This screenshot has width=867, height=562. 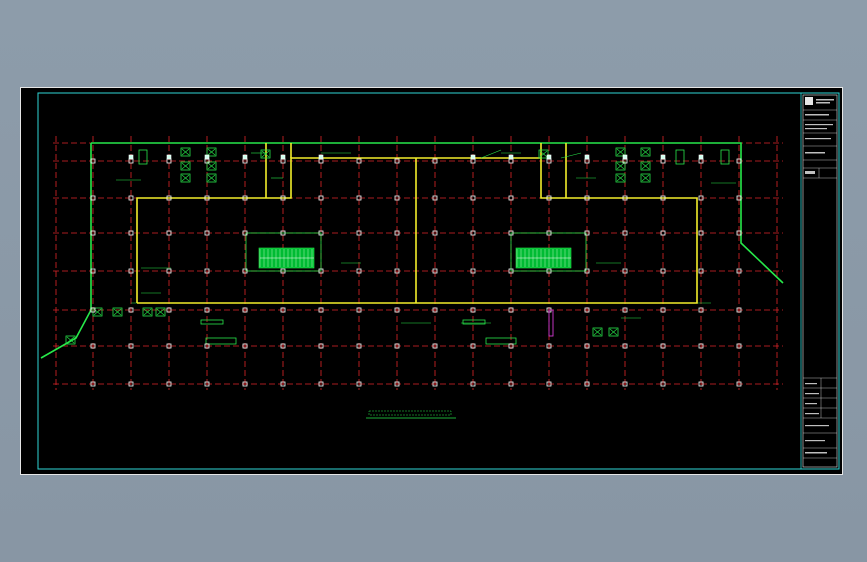 What do you see at coordinates (548, 252) in the screenshot?
I see `escalator-right` at bounding box center [548, 252].